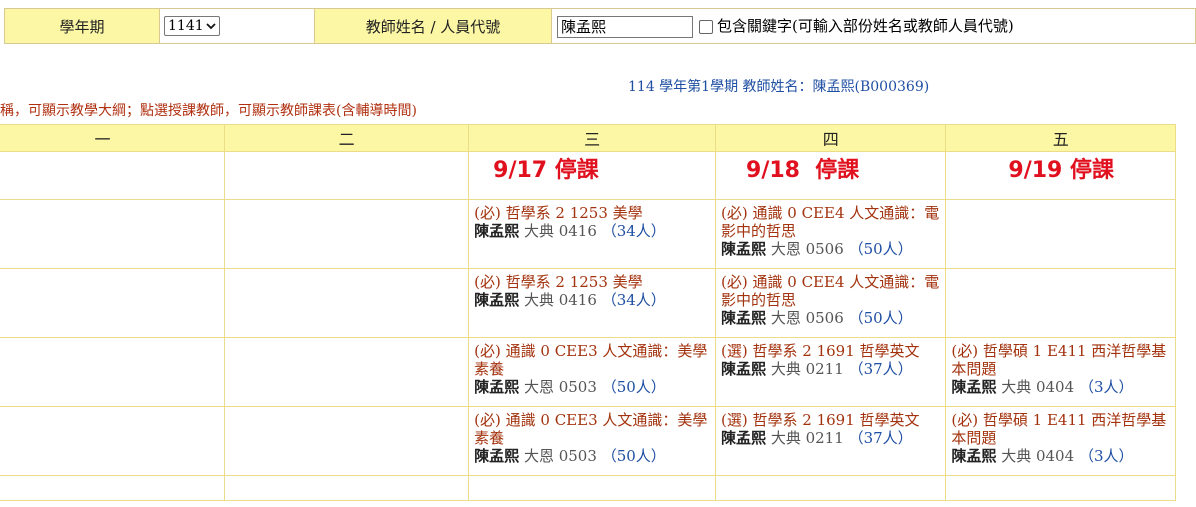  Describe the element at coordinates (208, 111) in the screenshot. I see `notice-text: 稱，可顯示教學大綱；點選授課教師，可顯示教師課表(含輔導時間)` at that location.